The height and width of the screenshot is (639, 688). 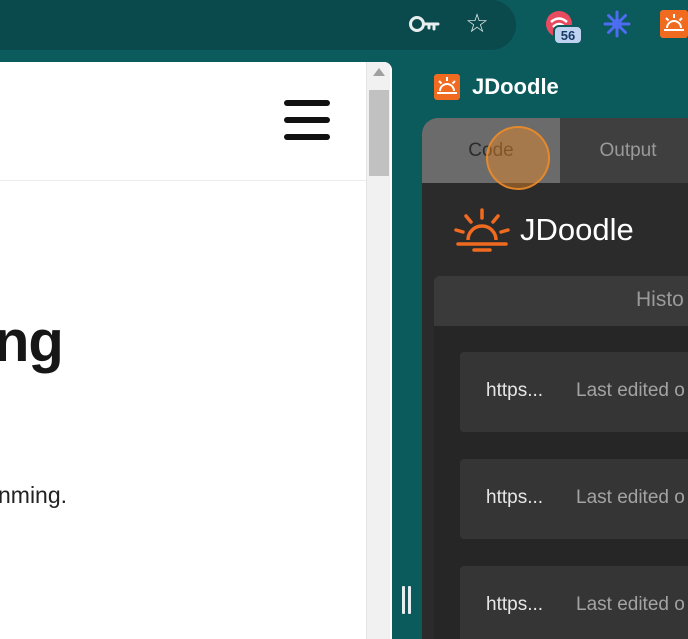 What do you see at coordinates (379, 72) in the screenshot?
I see `scroll-up-arrow-icon` at bounding box center [379, 72].